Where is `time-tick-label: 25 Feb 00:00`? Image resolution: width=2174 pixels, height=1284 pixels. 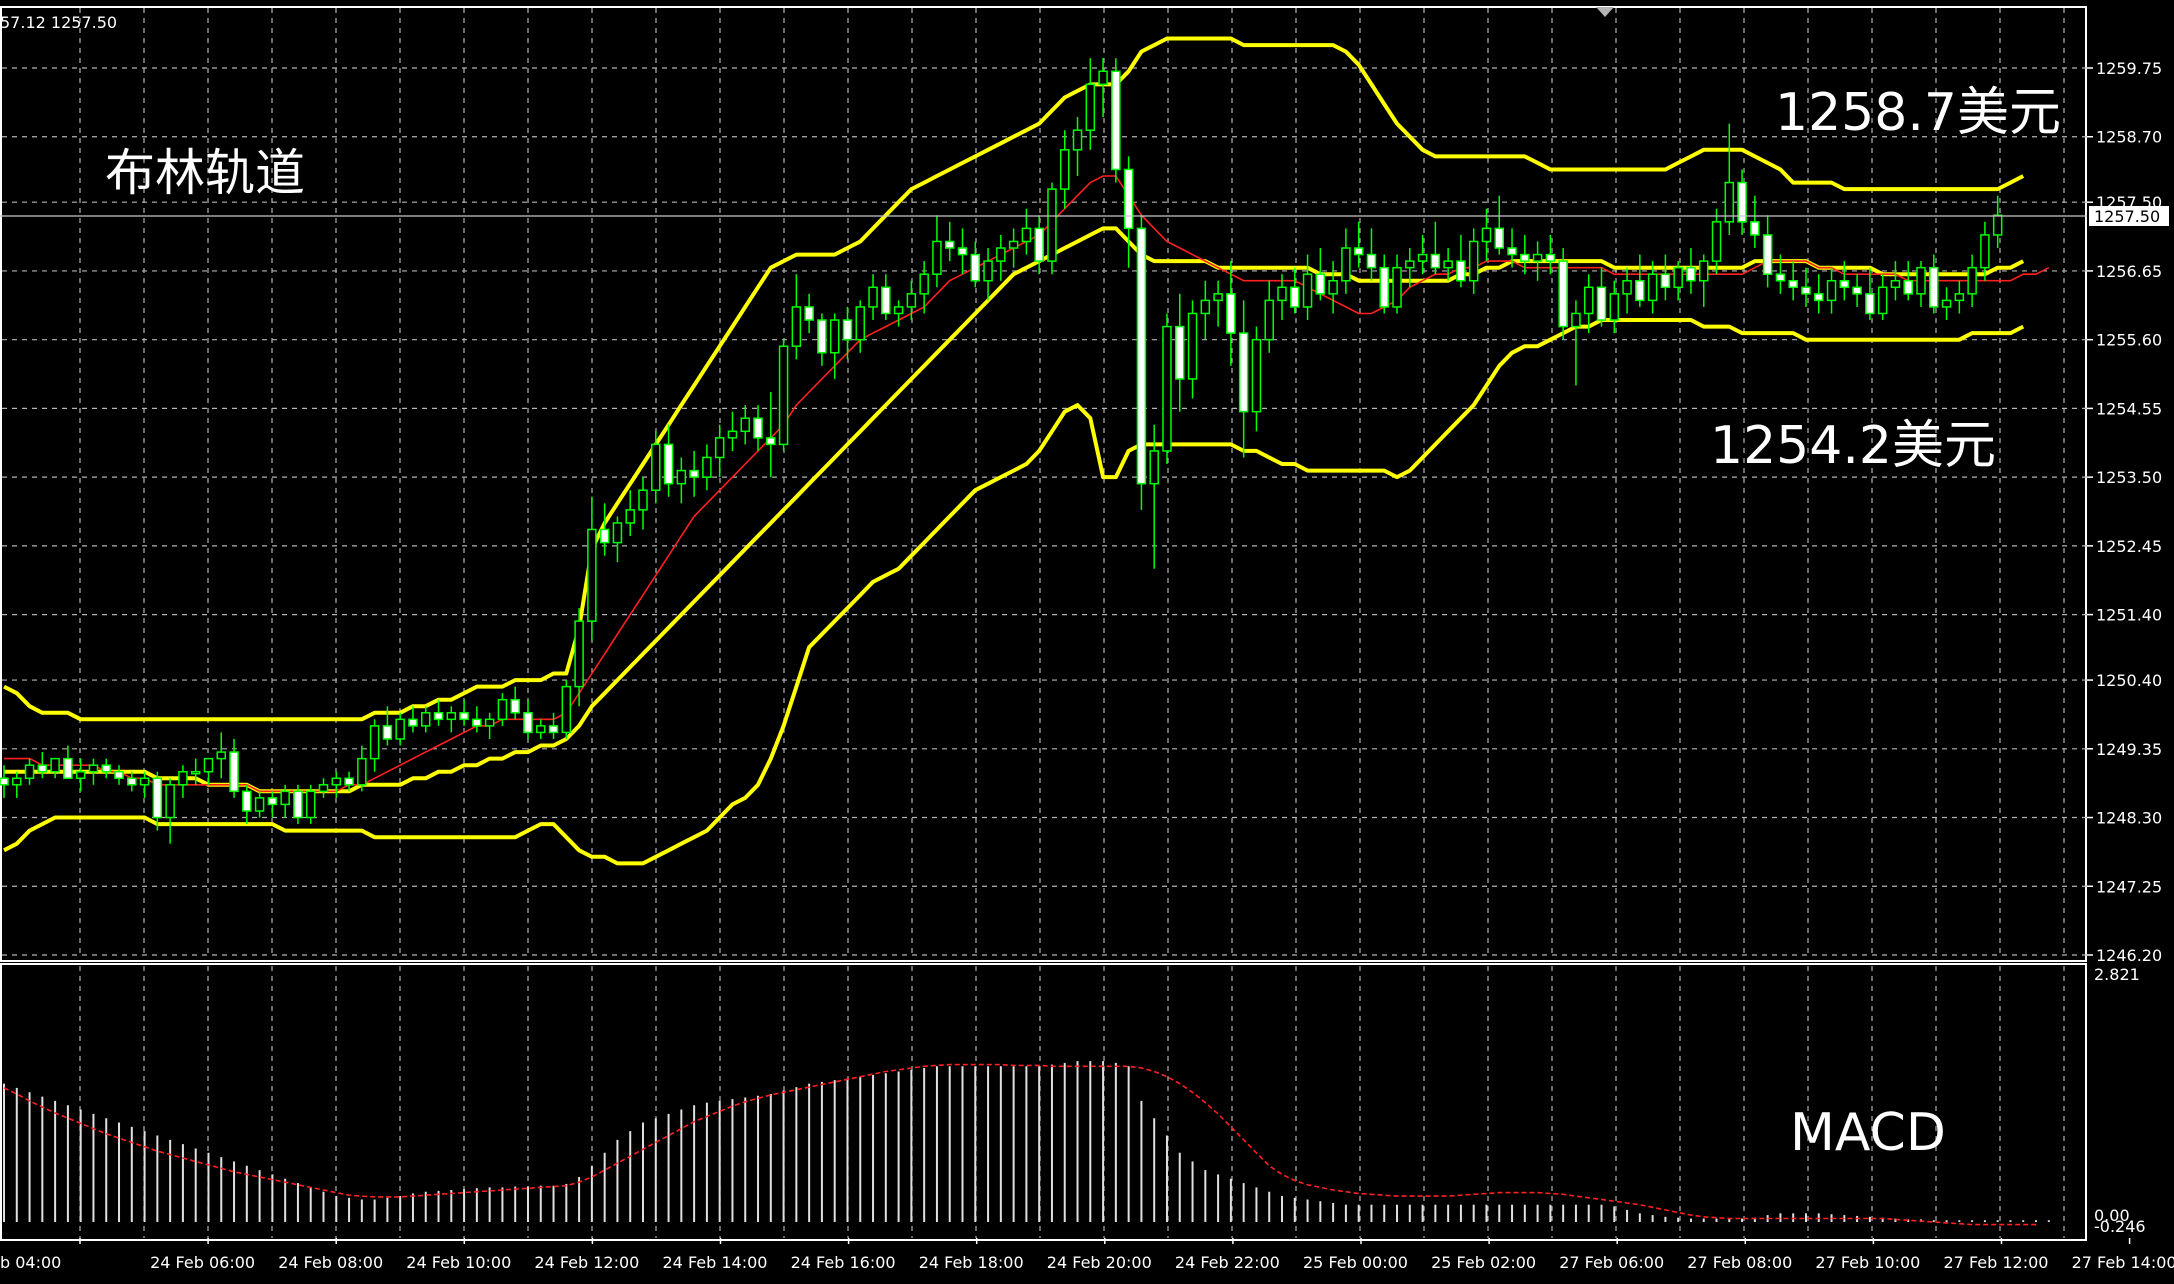
time-tick-label: 25 Feb 00:00 is located at coordinates (1355, 1262).